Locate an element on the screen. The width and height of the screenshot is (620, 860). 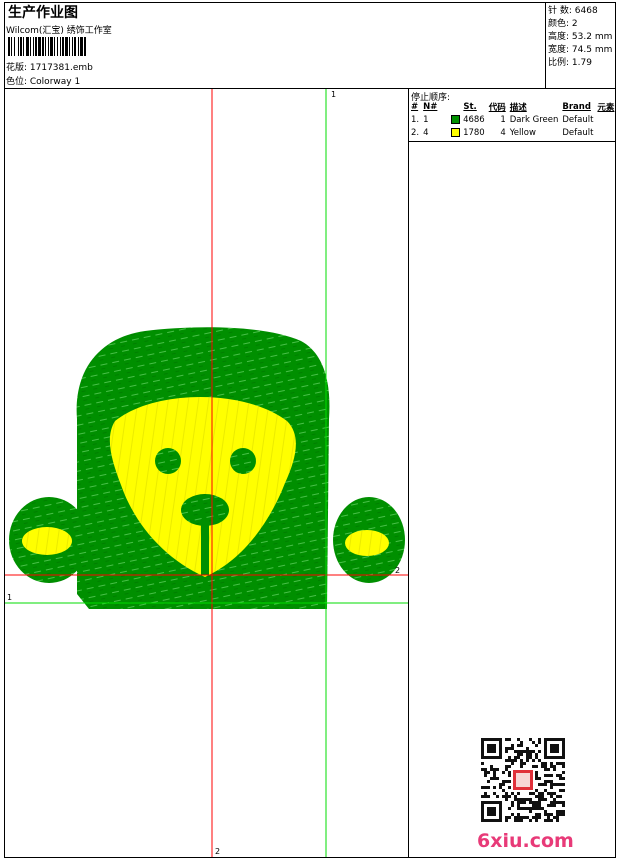
stat-height: 高度: 53.2 mm is located at coordinates (580, 37).